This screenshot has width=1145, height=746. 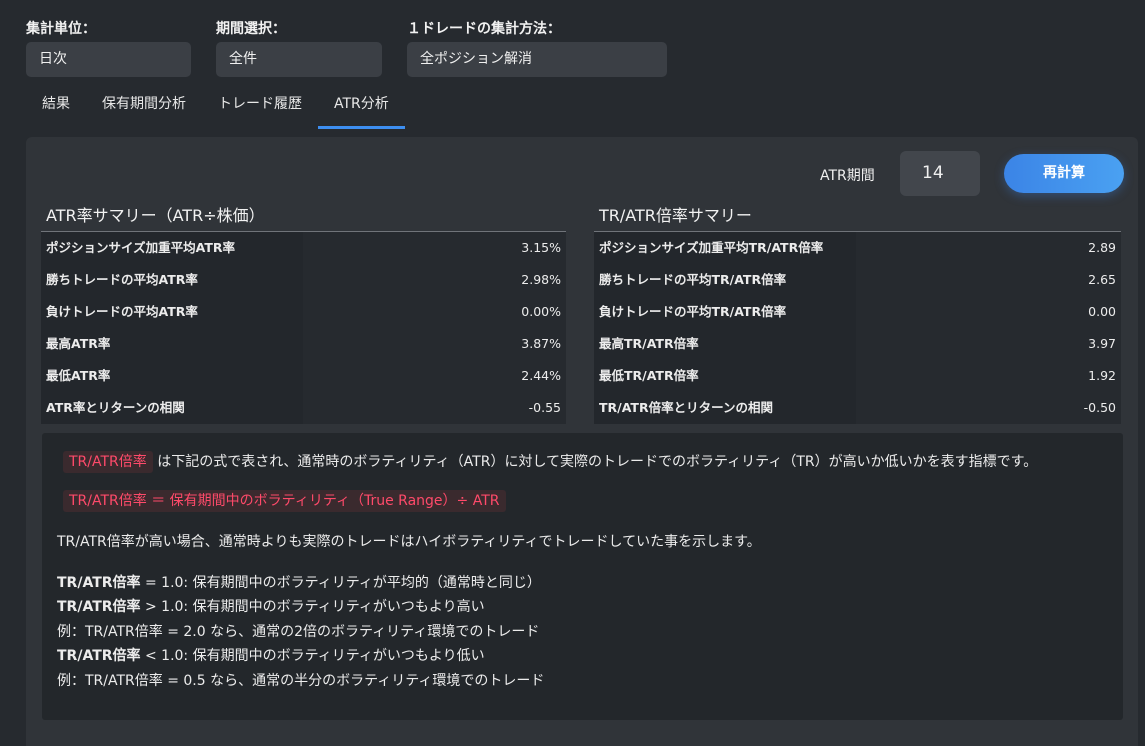 I want to click on table-row: ポジションサイズ加重平均ATR率 3.15%, so click(x=303, y=248).